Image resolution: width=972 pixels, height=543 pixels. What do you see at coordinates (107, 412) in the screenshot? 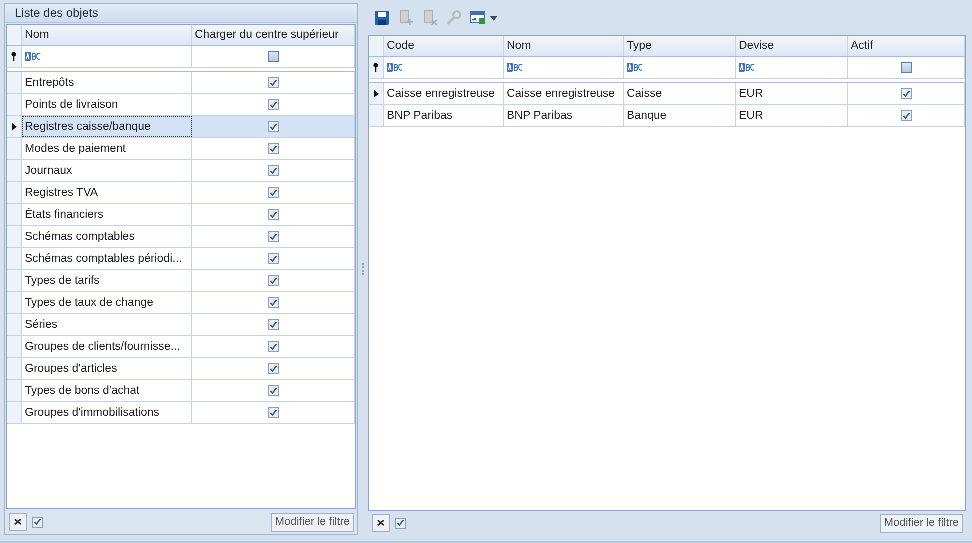
I see `table-cell: Groupes d'immobilisations` at bounding box center [107, 412].